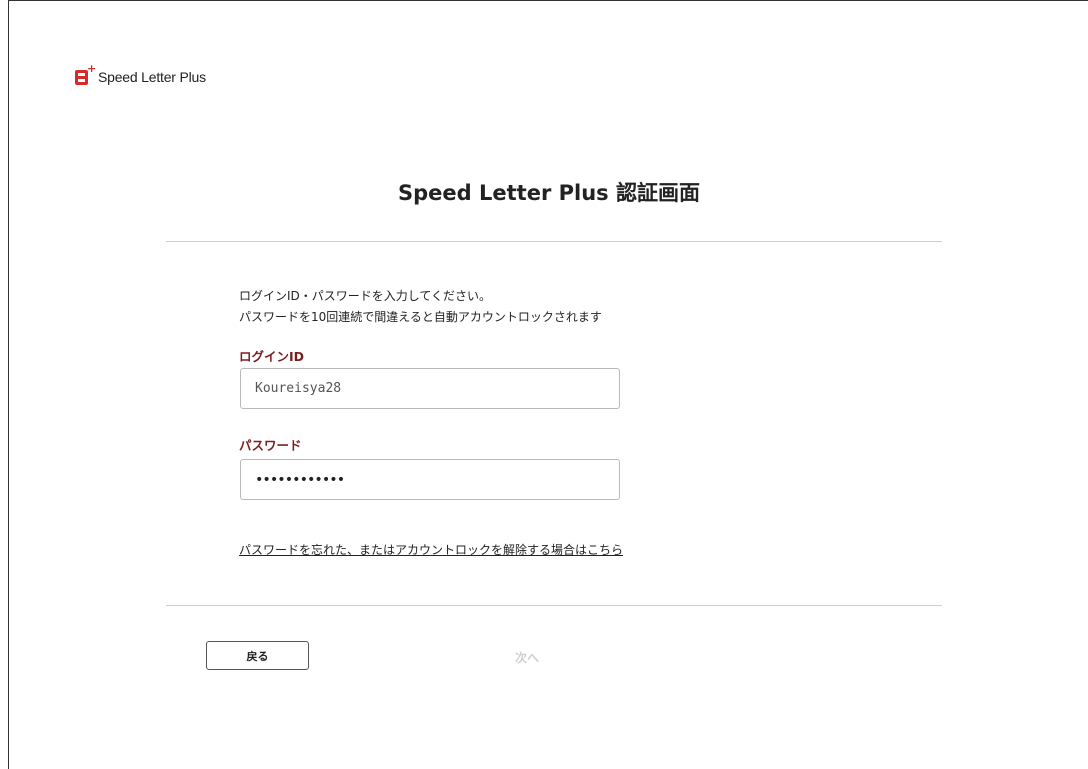 The width and height of the screenshot is (1088, 769). I want to click on divider-top, so click(554, 241).